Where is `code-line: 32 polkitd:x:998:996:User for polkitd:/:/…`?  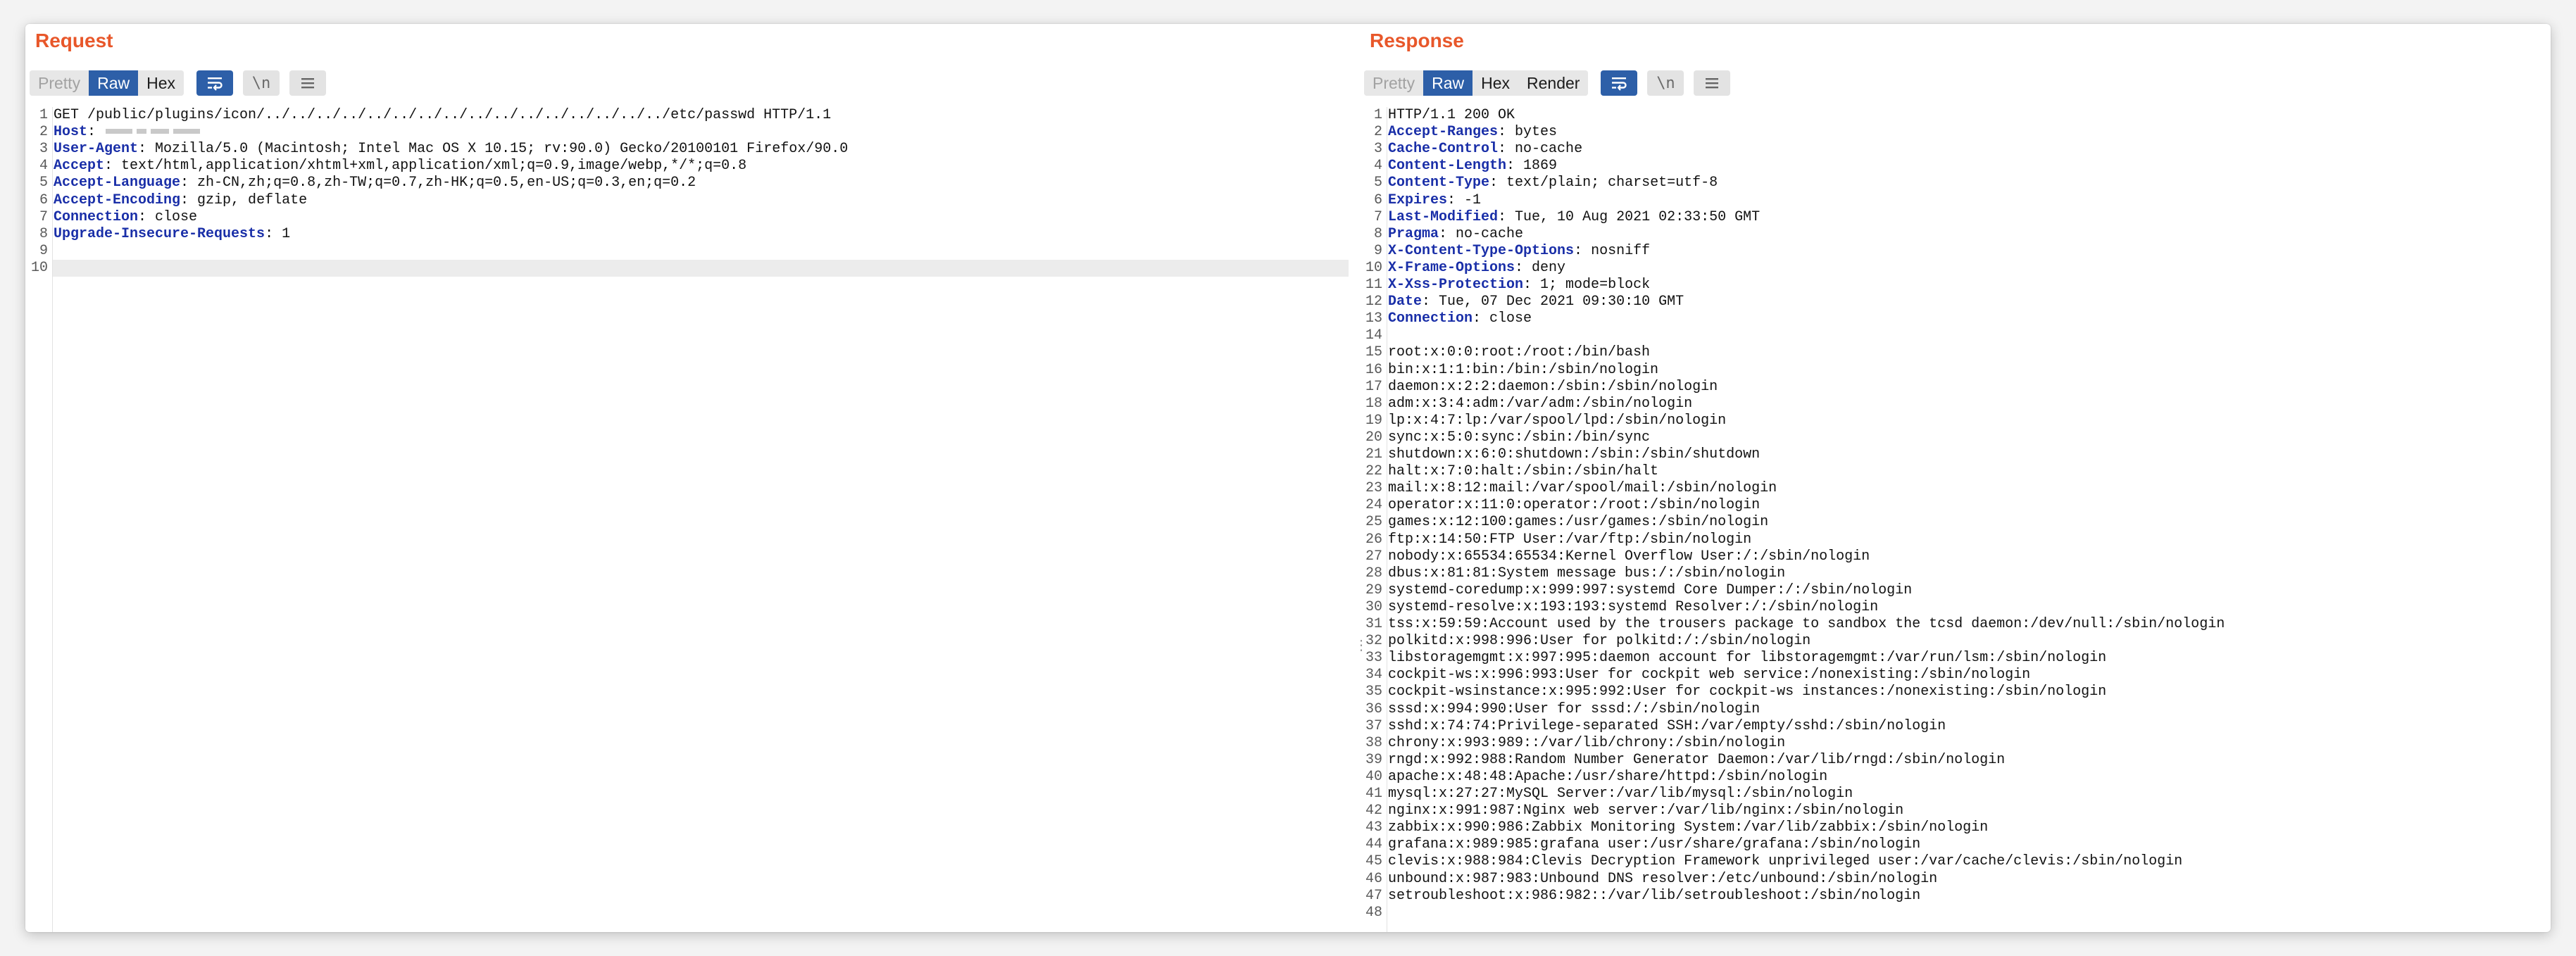
code-line: 32 polkitd:x:998:996:User for polkitd:/:/… is located at coordinates (1955, 641).